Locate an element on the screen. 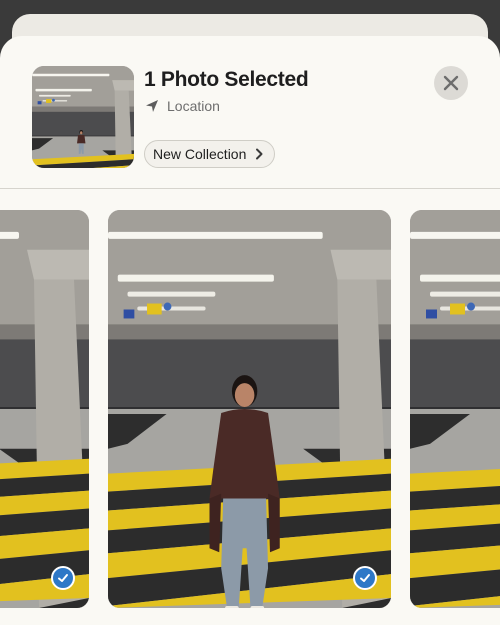 This screenshot has height=625, width=500. header-divider is located at coordinates (250, 188).